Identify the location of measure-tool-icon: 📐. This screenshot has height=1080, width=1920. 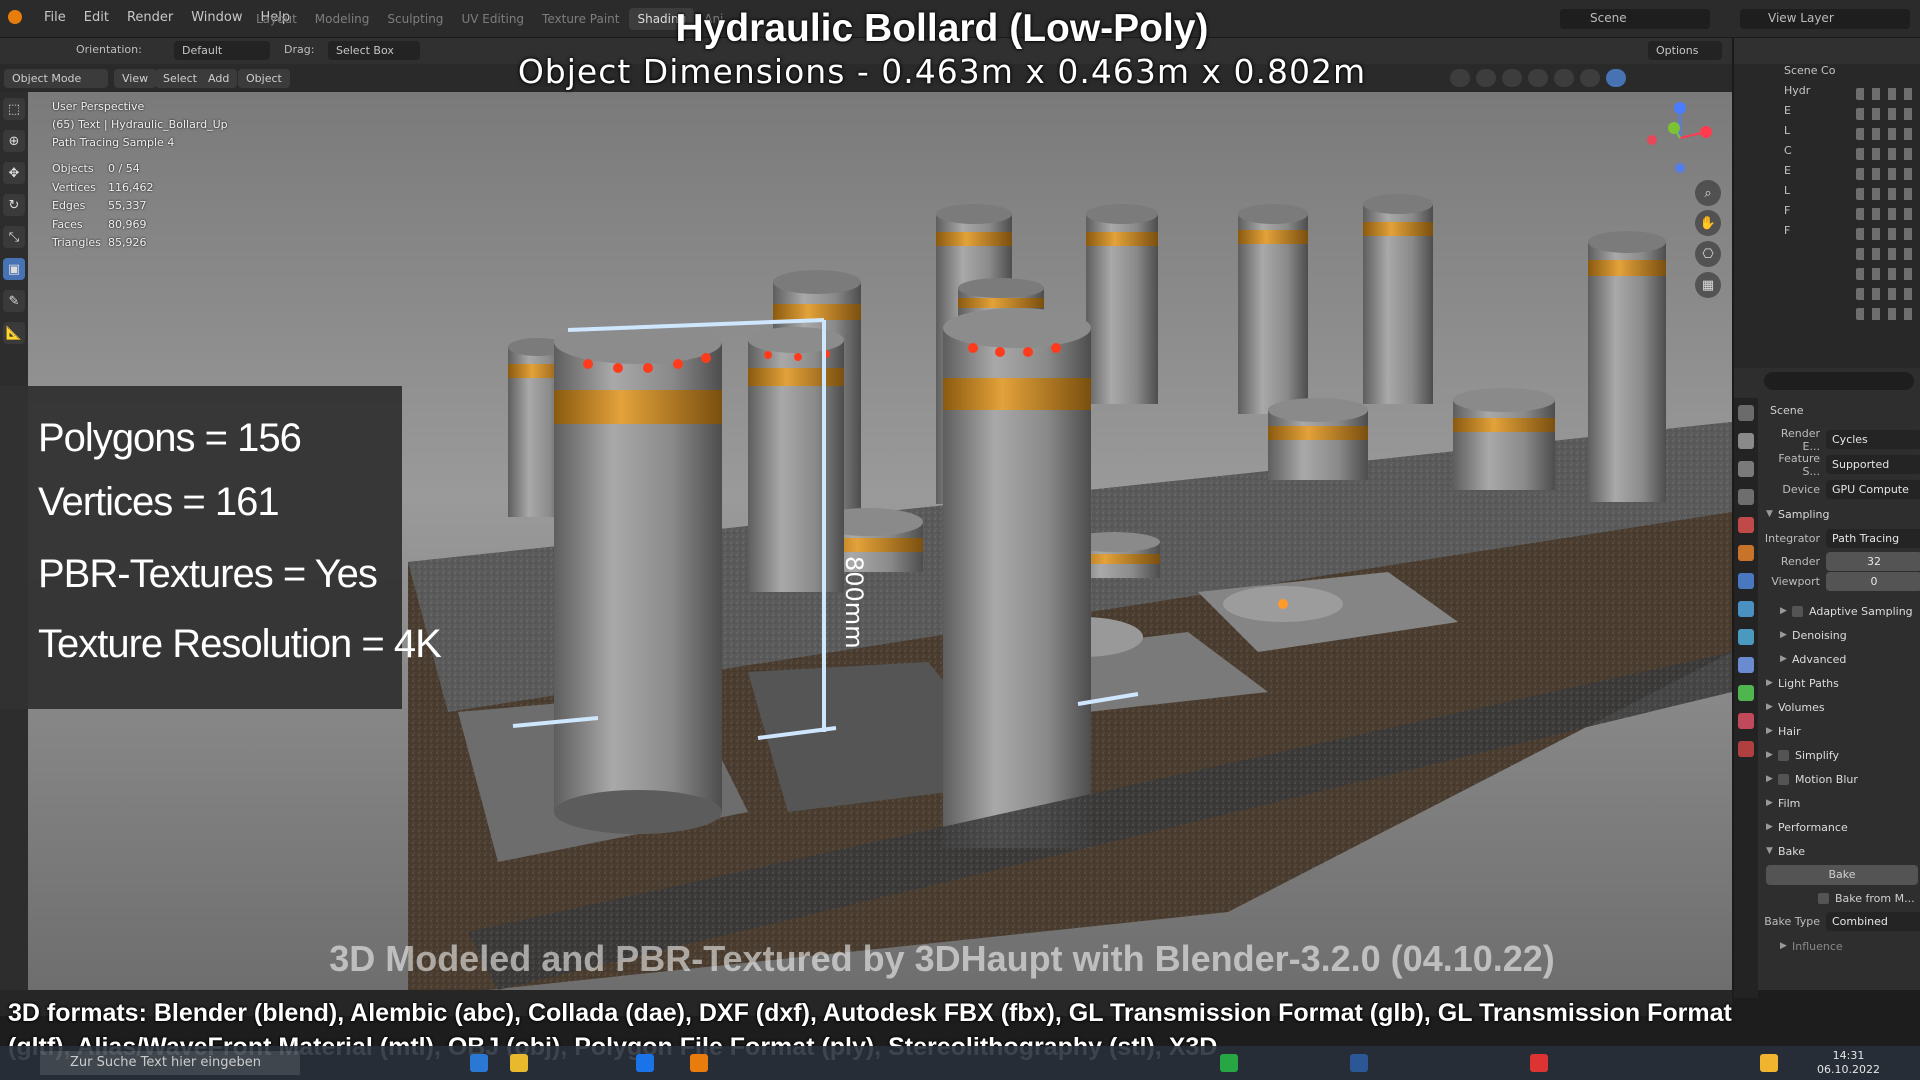
(14, 333).